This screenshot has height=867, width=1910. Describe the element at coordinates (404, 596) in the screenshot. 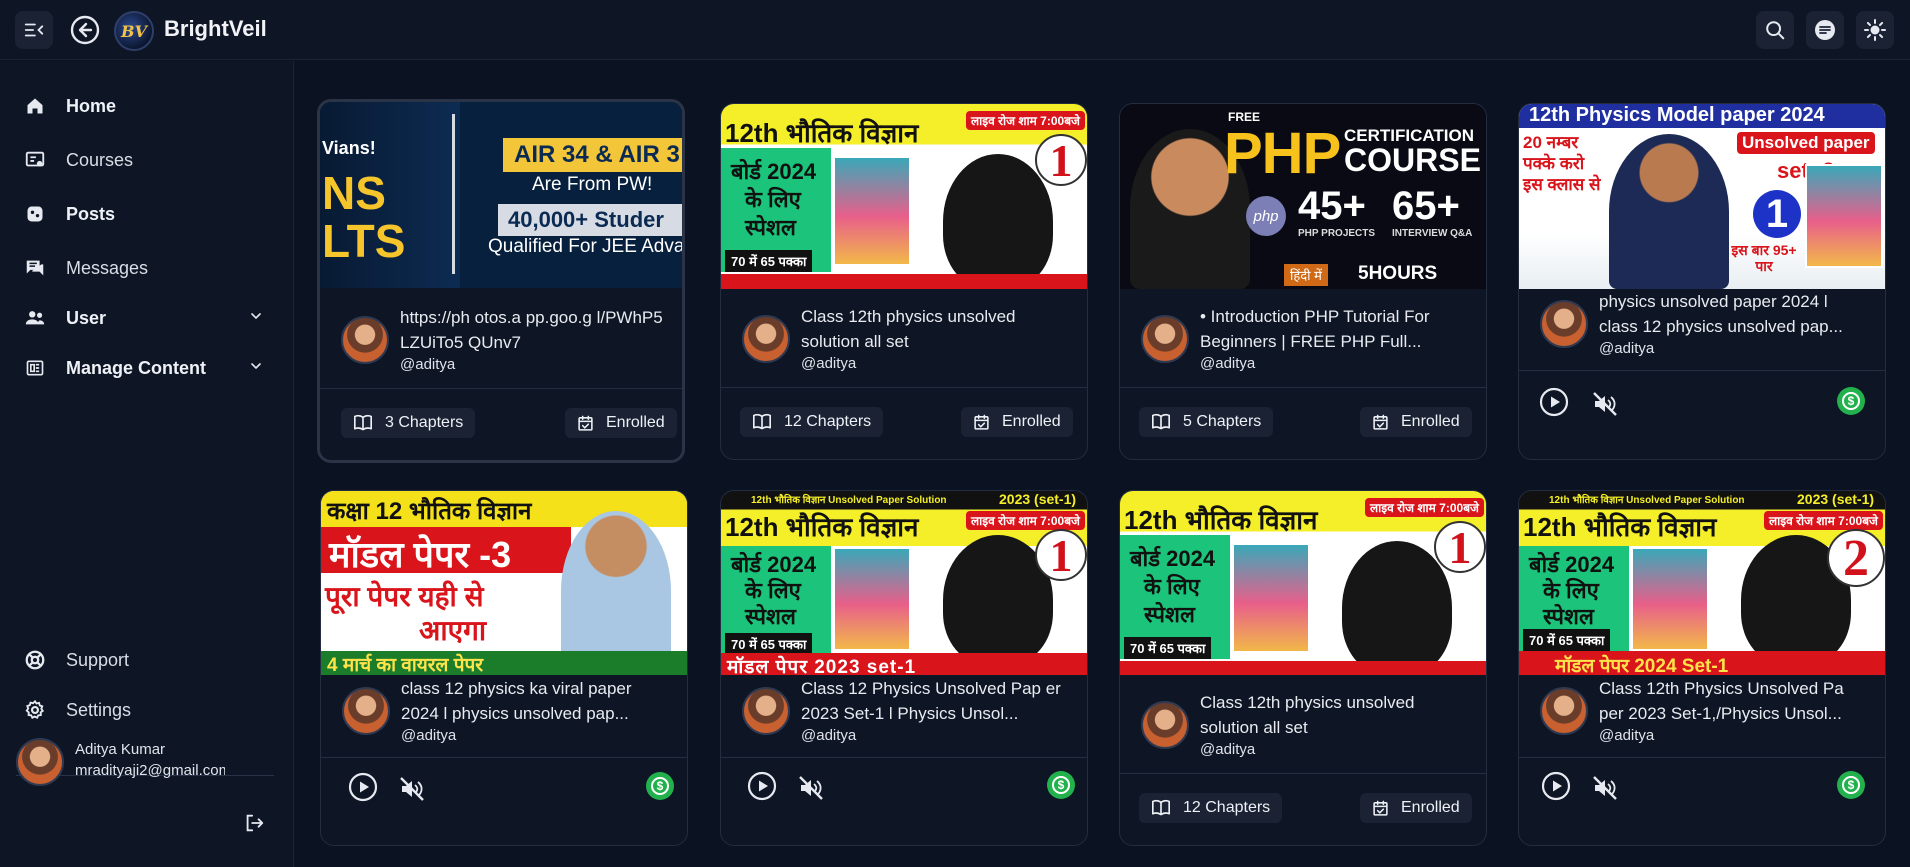

I see `thumb-text: पूरा पेपर यही से` at that location.